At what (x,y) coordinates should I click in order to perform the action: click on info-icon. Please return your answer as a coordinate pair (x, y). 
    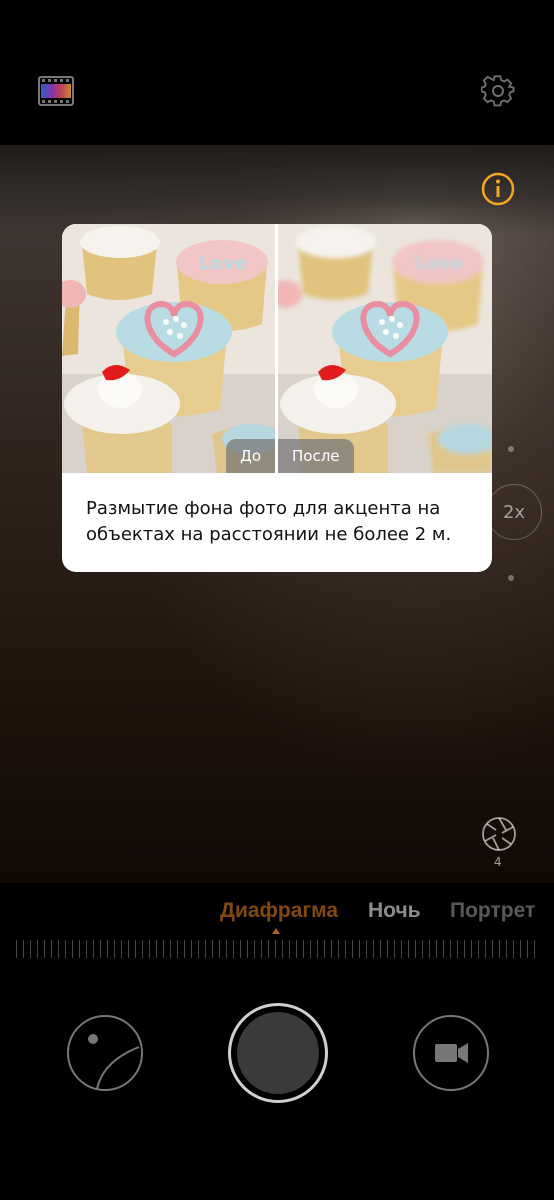
    Looking at the image, I should click on (498, 189).